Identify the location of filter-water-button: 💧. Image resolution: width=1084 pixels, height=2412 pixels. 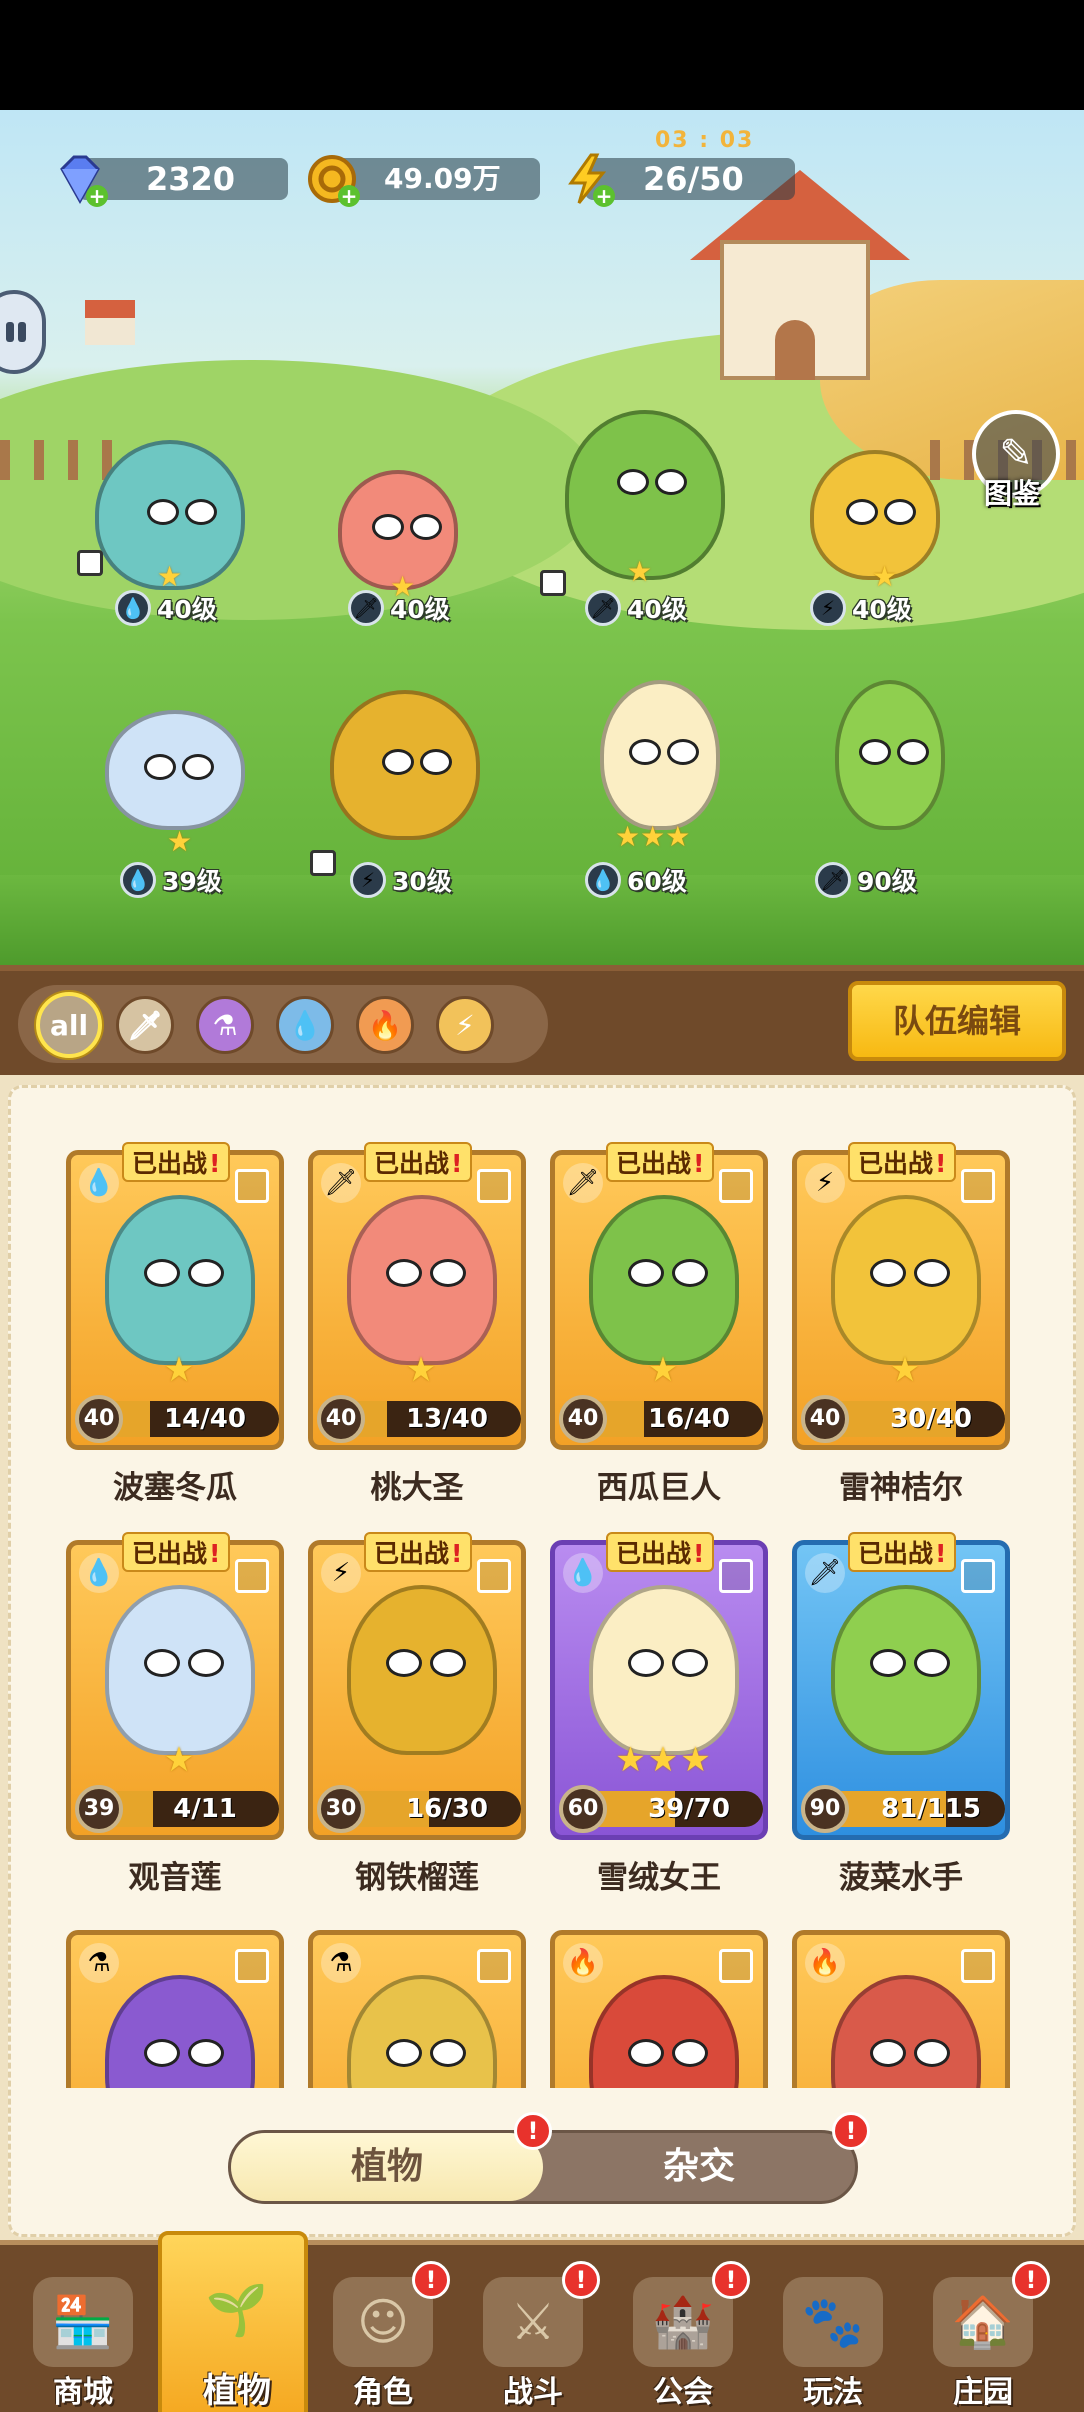
(305, 1025).